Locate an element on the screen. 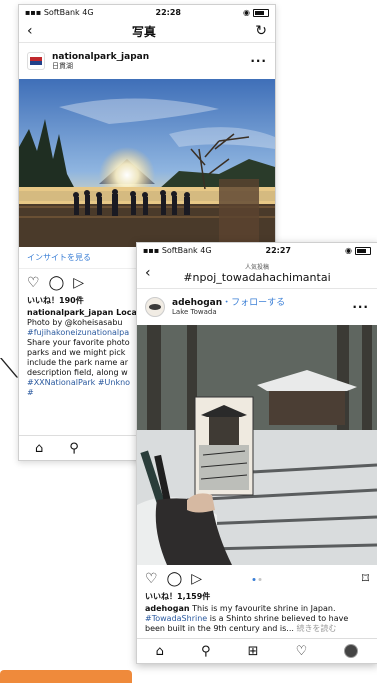 The image size is (377, 683). post-header: adehogan・フォローする Lake Towada ··· is located at coordinates (257, 307).